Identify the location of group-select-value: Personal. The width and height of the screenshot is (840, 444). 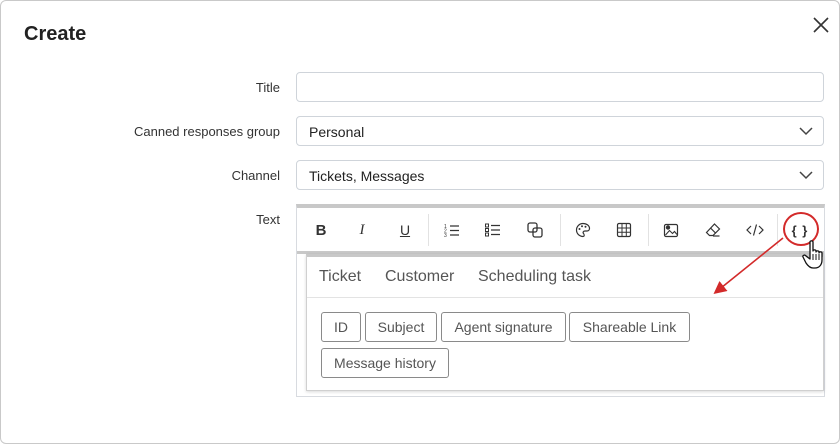
(337, 132).